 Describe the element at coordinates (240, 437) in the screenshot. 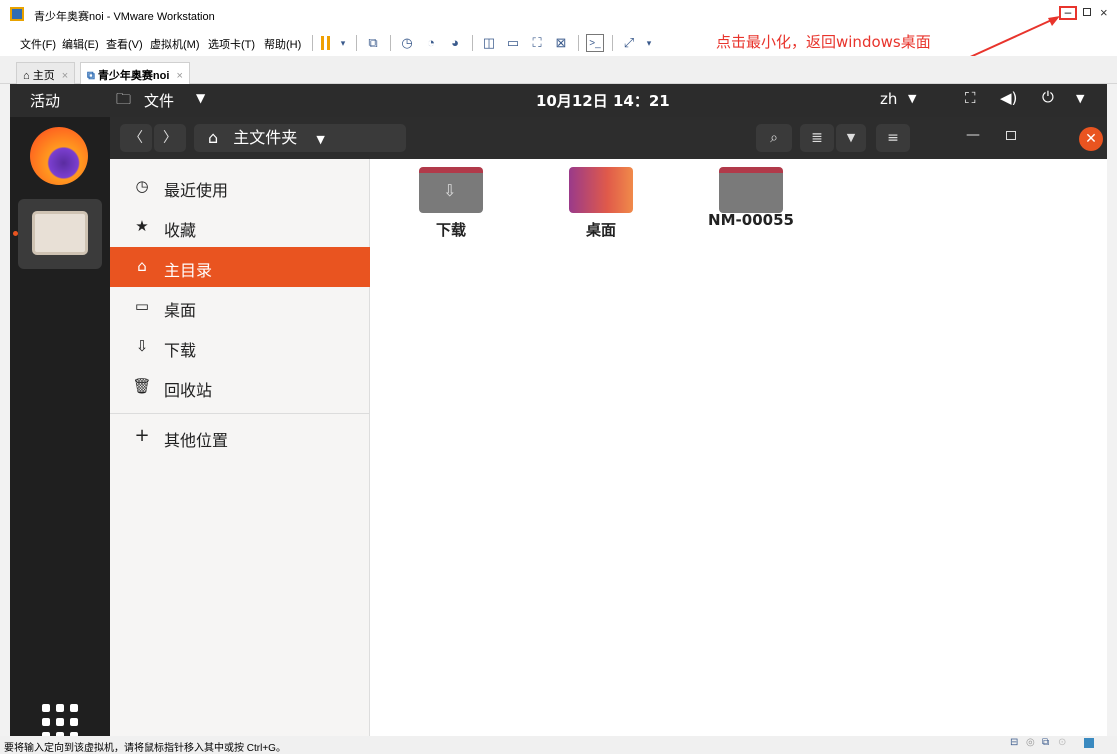

I see `sidebar-item-other-locations: + 其他位置` at that location.